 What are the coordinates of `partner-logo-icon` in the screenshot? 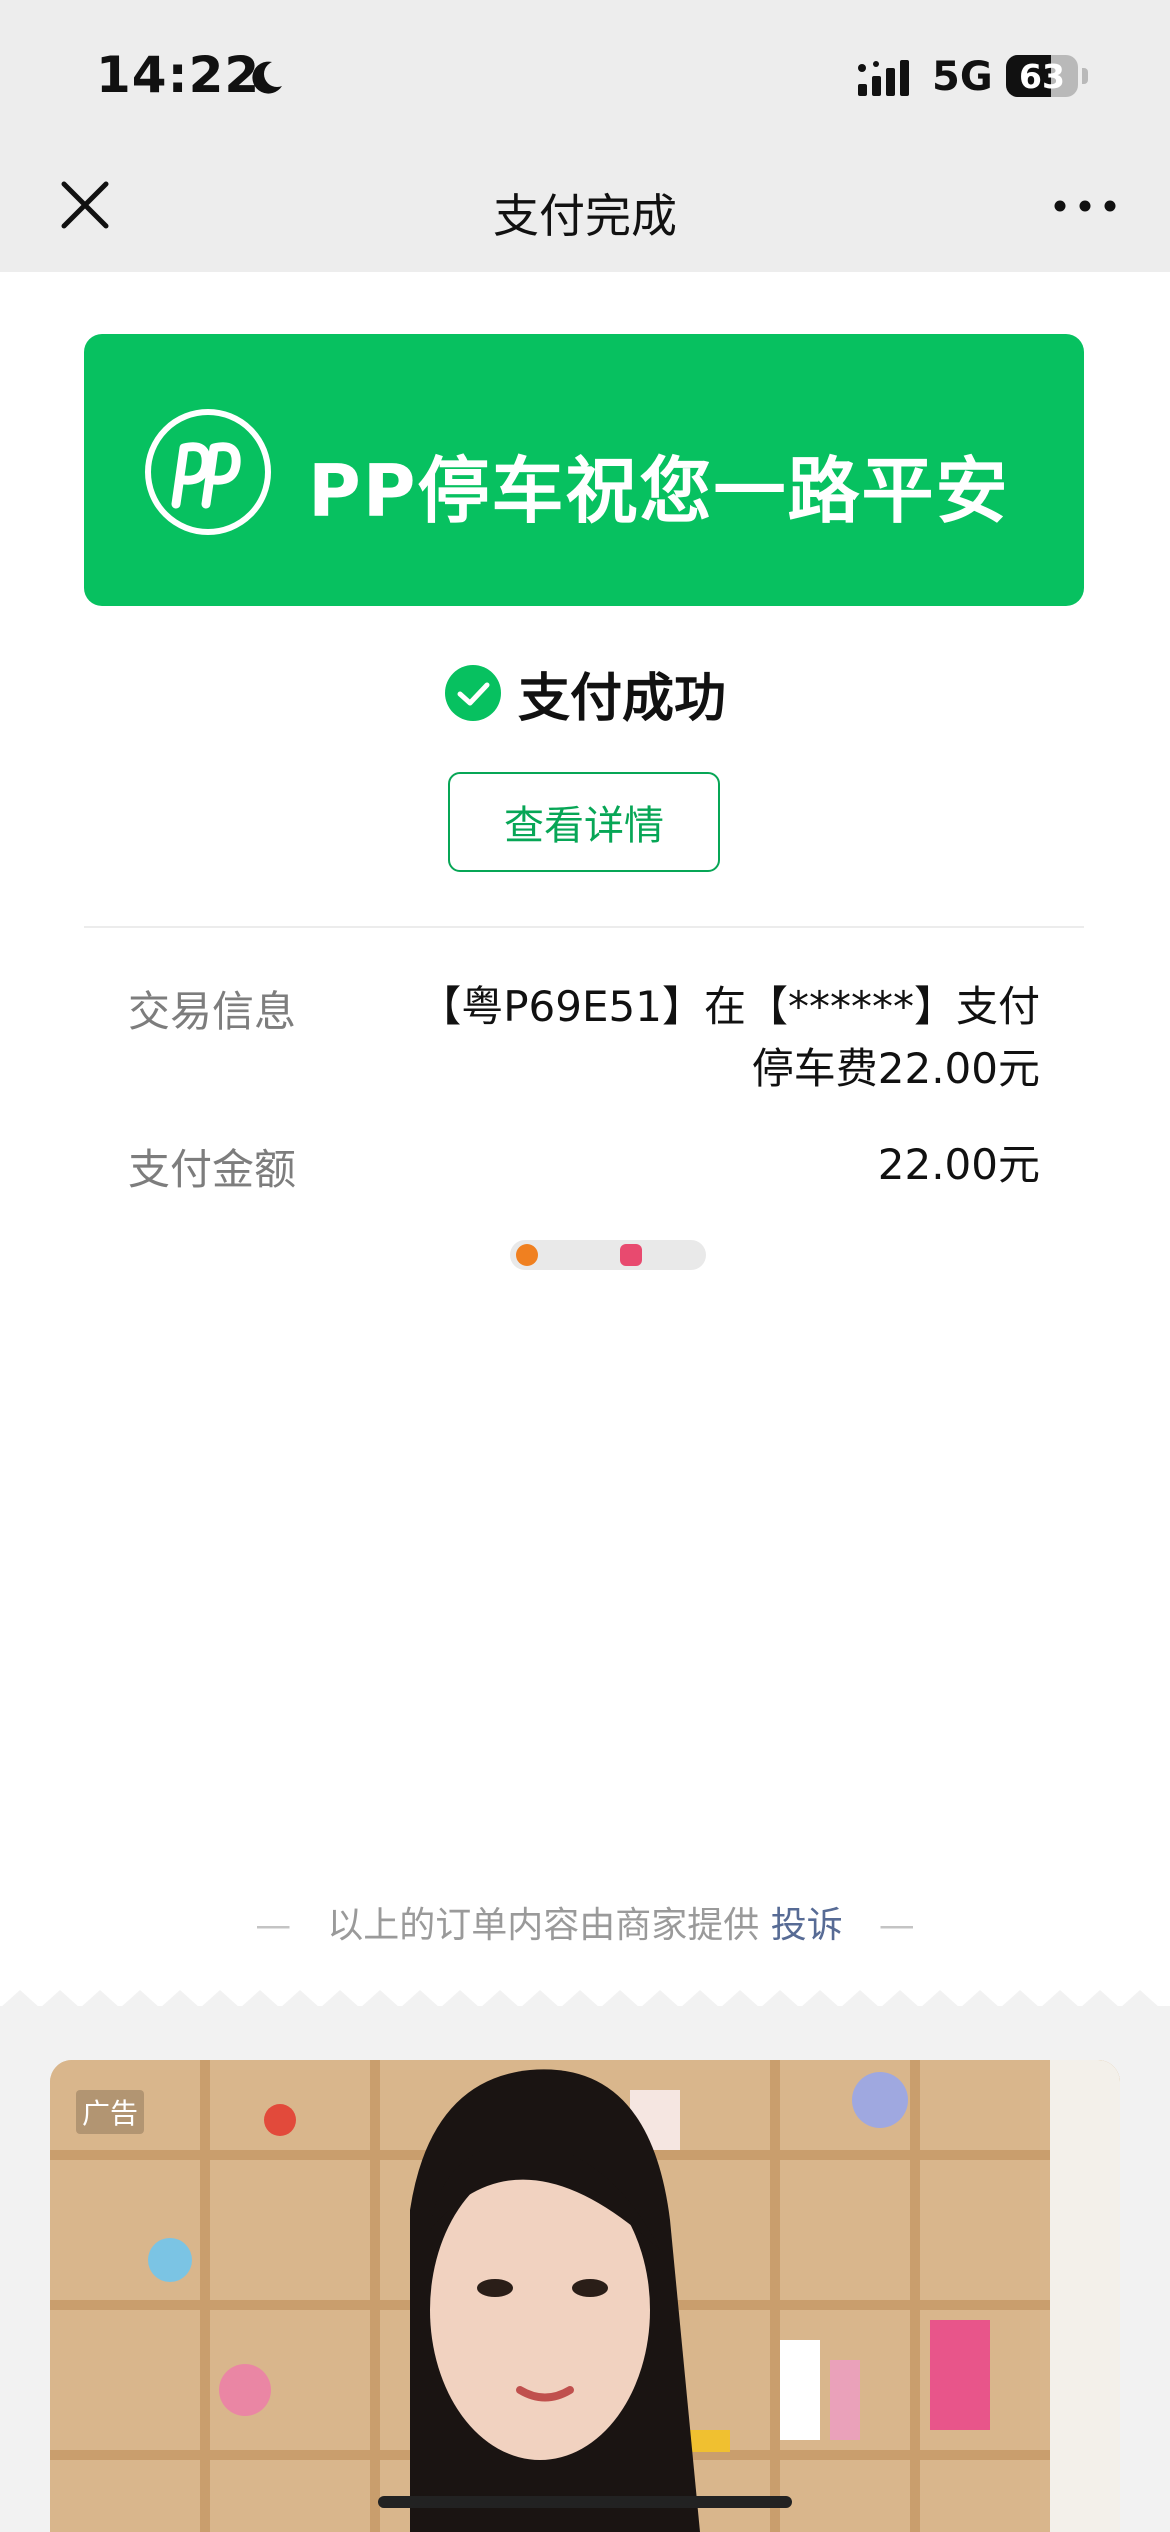 It's located at (631, 1255).